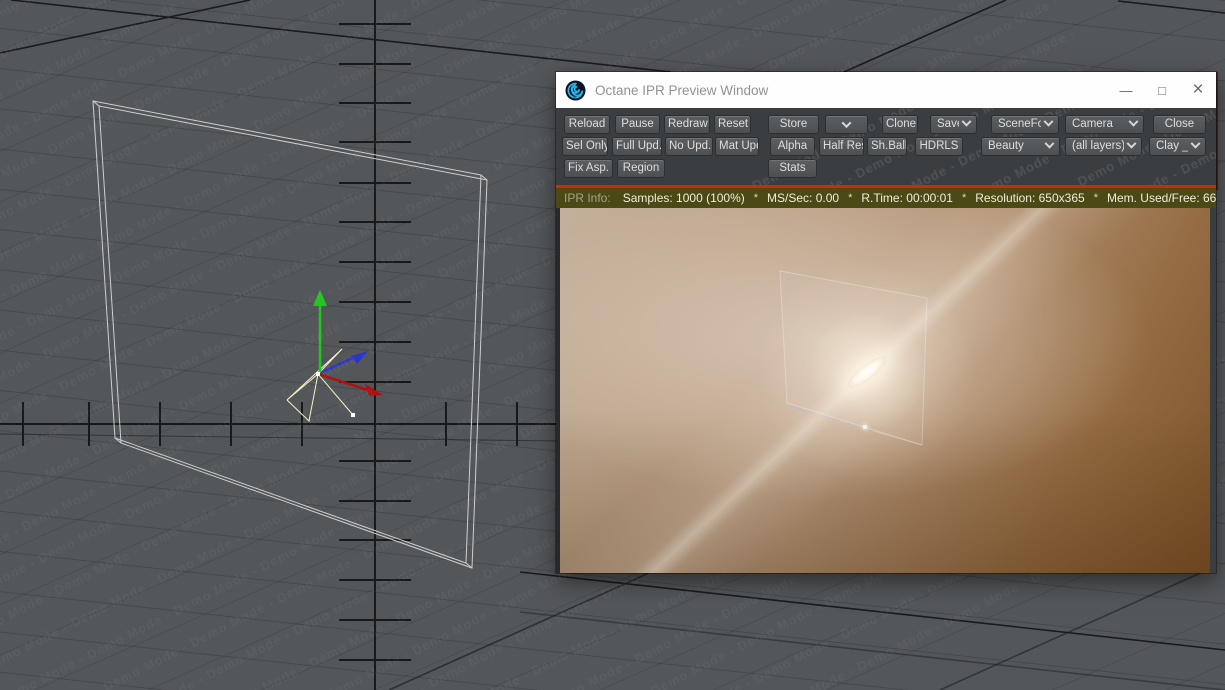 The image size is (1225, 690). What do you see at coordinates (792, 146) in the screenshot?
I see `alpha-button: Alpha` at bounding box center [792, 146].